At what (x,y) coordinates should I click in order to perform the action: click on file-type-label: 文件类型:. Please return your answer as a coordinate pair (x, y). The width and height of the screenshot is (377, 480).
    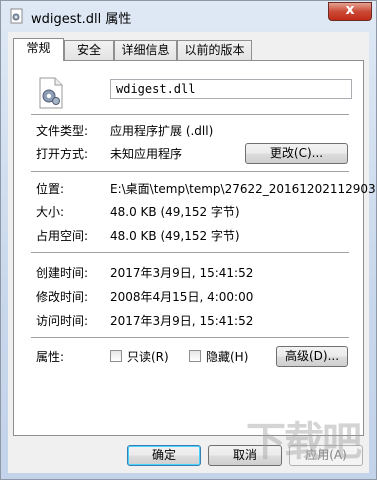
    Looking at the image, I should click on (62, 131).